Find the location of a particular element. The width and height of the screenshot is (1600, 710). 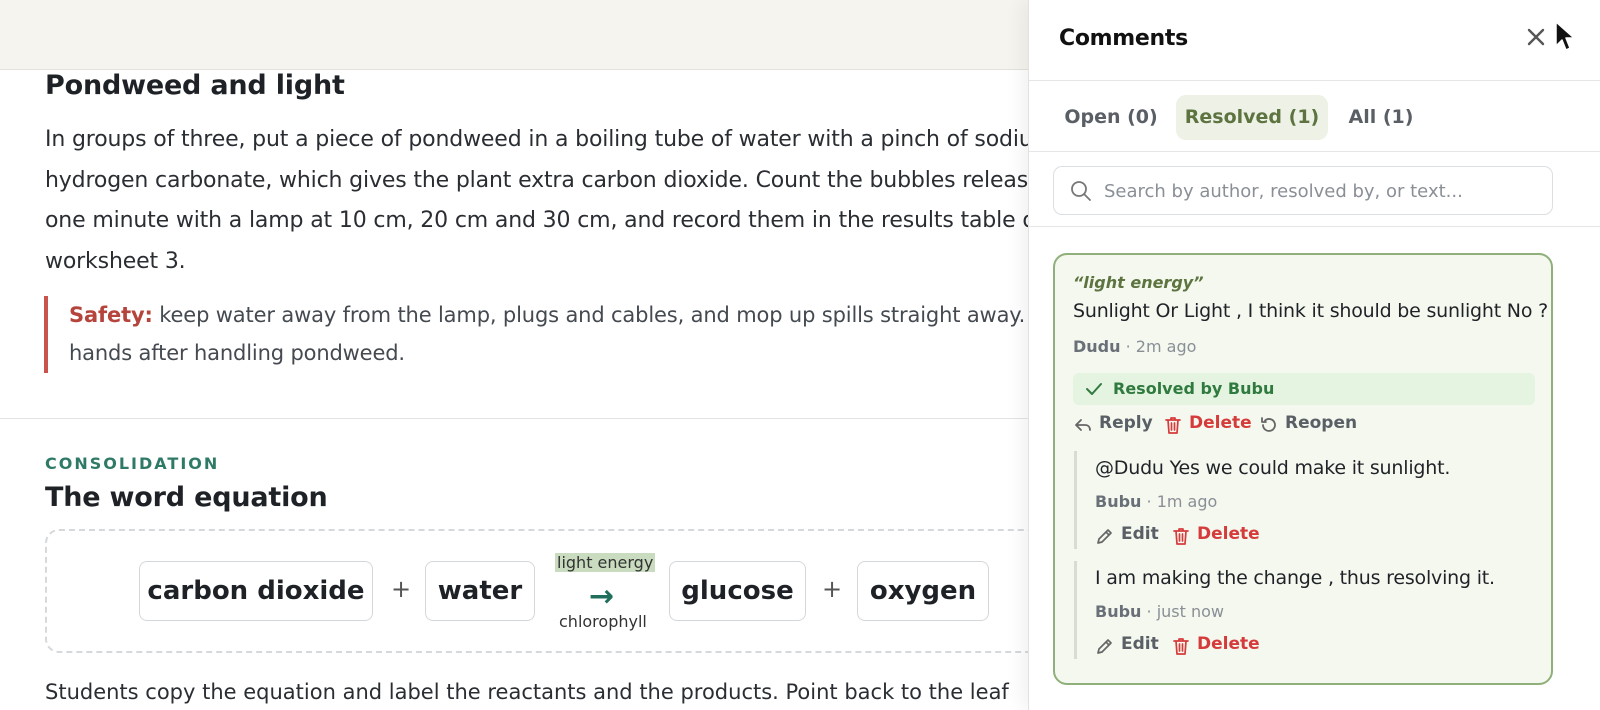

equation-term: oxygen is located at coordinates (923, 591).